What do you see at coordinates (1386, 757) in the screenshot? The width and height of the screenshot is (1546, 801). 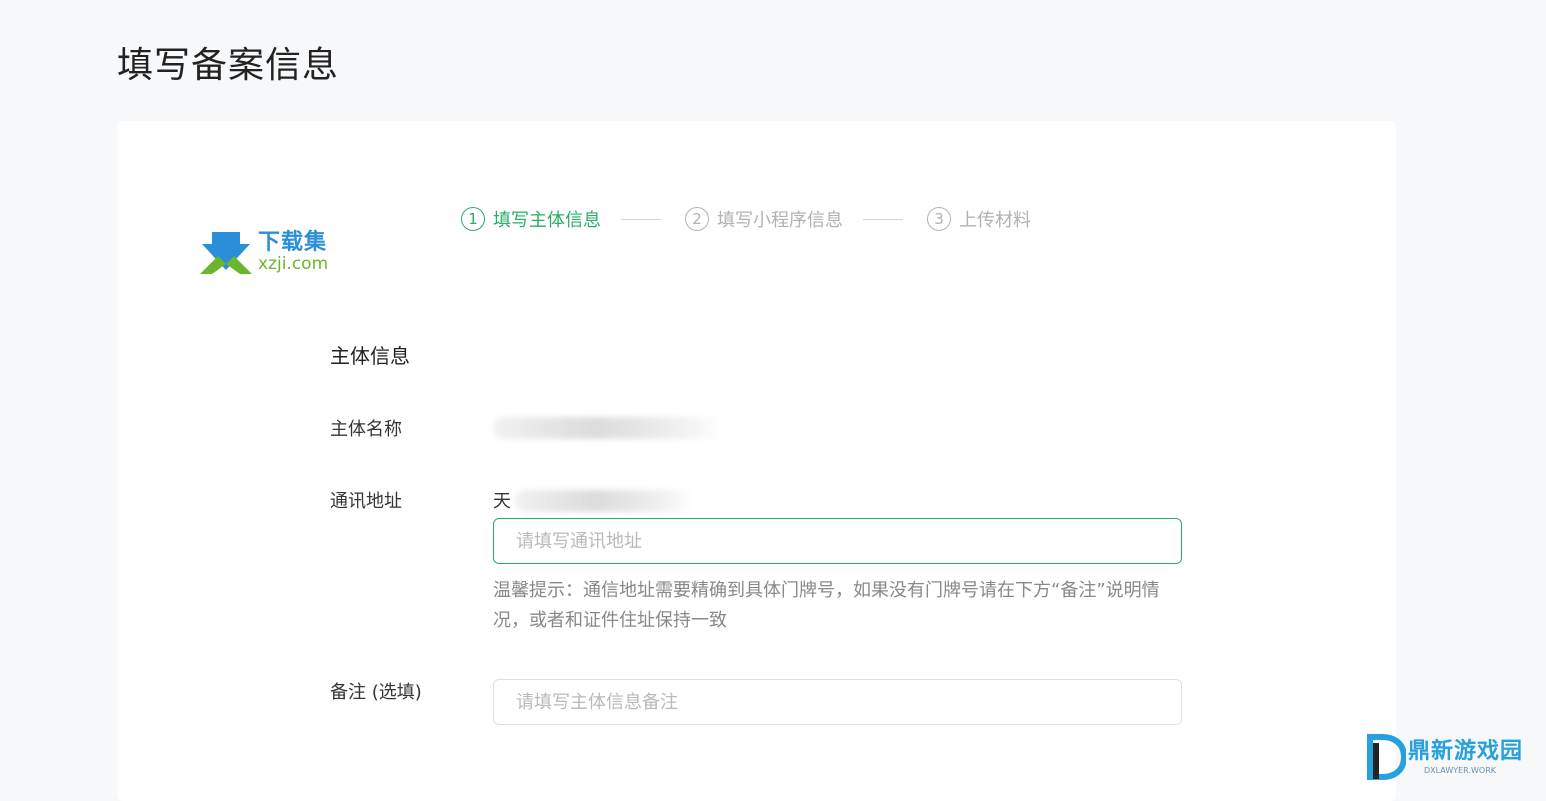 I see `d-letter-logo-icon` at bounding box center [1386, 757].